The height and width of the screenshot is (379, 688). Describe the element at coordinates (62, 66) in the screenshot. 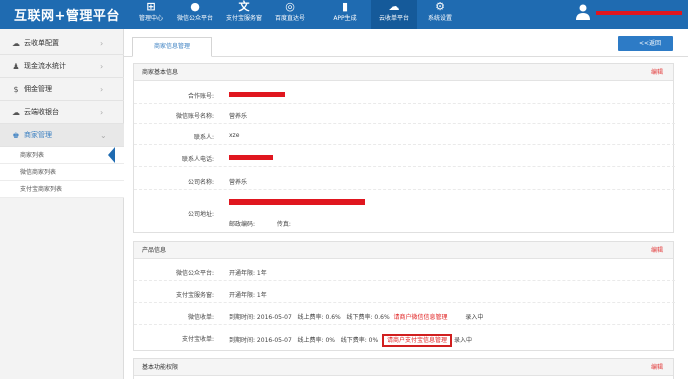

I see `sidebar-item-cash-flow: ♟ 现金流水统计 ›` at that location.